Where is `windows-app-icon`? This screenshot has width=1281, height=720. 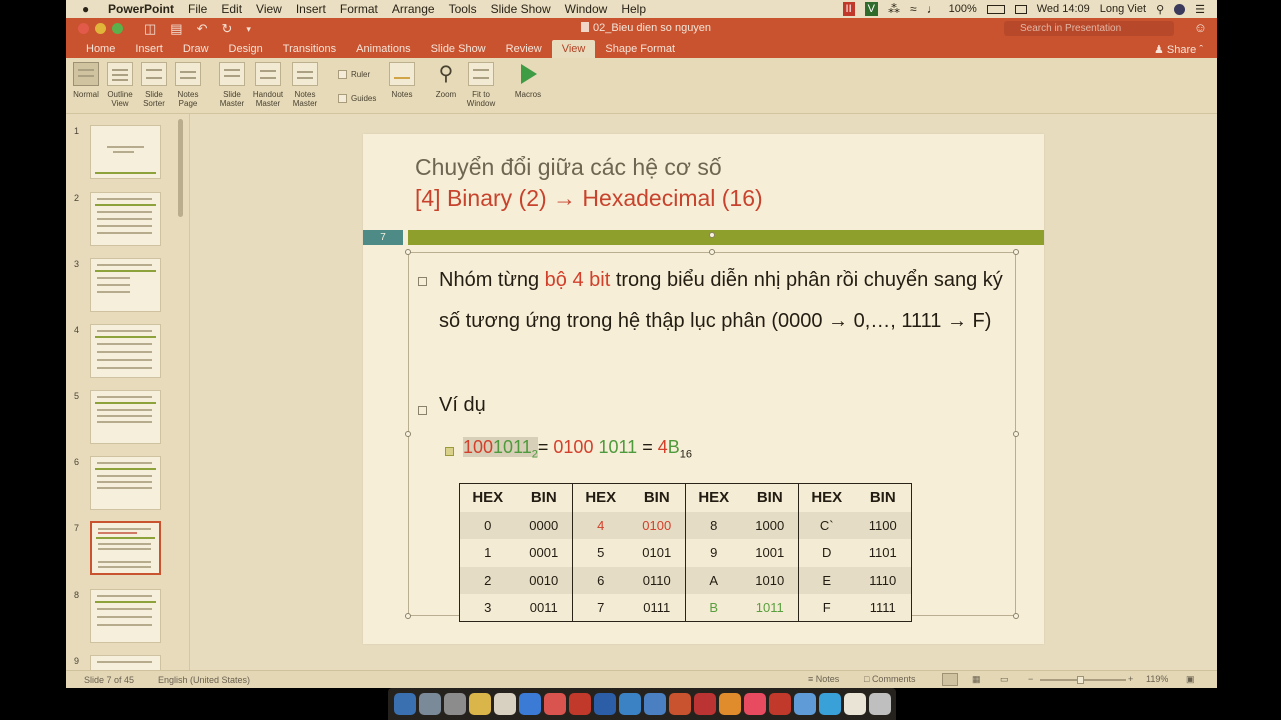 windows-app-icon is located at coordinates (805, 704).